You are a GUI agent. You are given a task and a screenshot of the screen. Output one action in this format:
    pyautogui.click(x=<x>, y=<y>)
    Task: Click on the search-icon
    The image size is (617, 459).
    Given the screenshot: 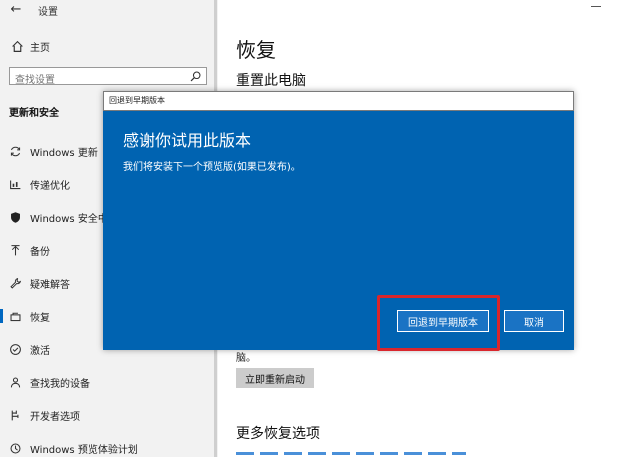 What is the action you would take?
    pyautogui.click(x=195, y=76)
    